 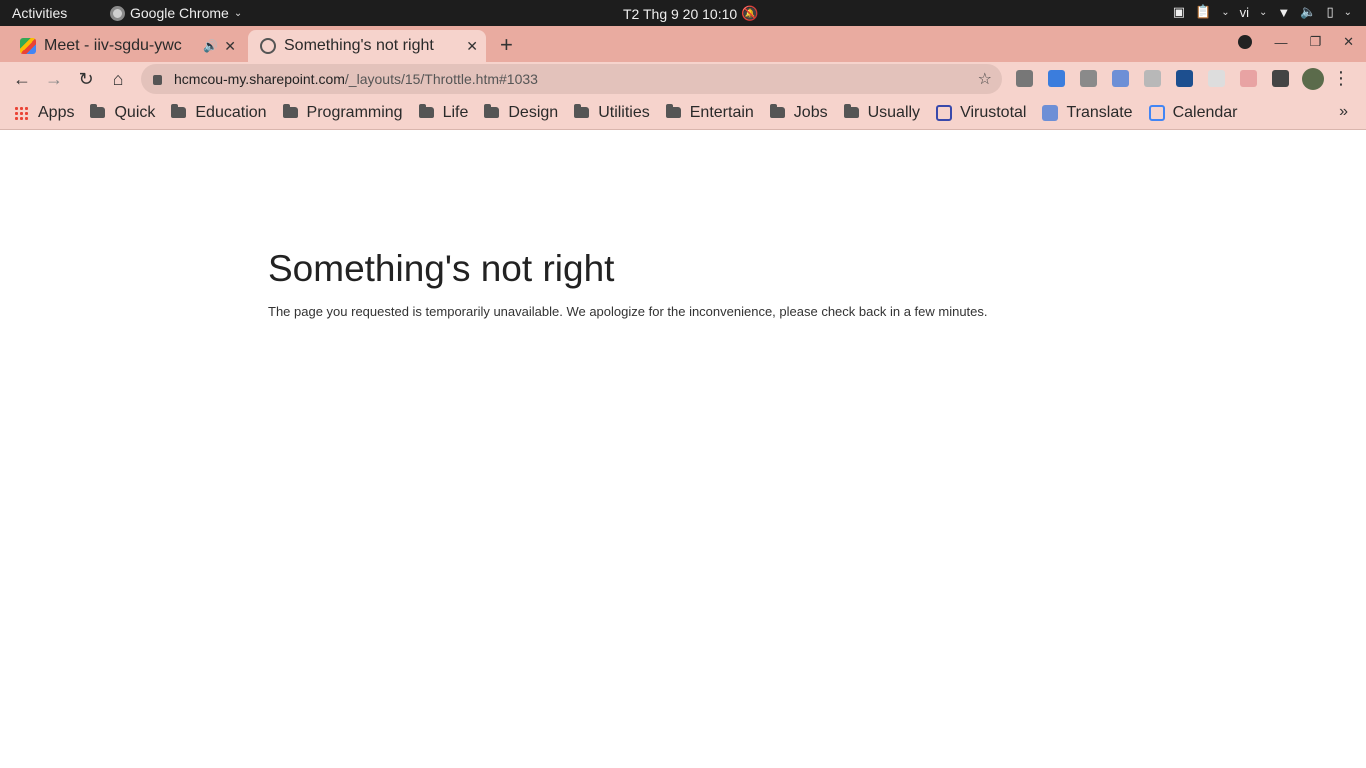 What do you see at coordinates (1024, 78) in the screenshot?
I see `eyedropper-extension-icon` at bounding box center [1024, 78].